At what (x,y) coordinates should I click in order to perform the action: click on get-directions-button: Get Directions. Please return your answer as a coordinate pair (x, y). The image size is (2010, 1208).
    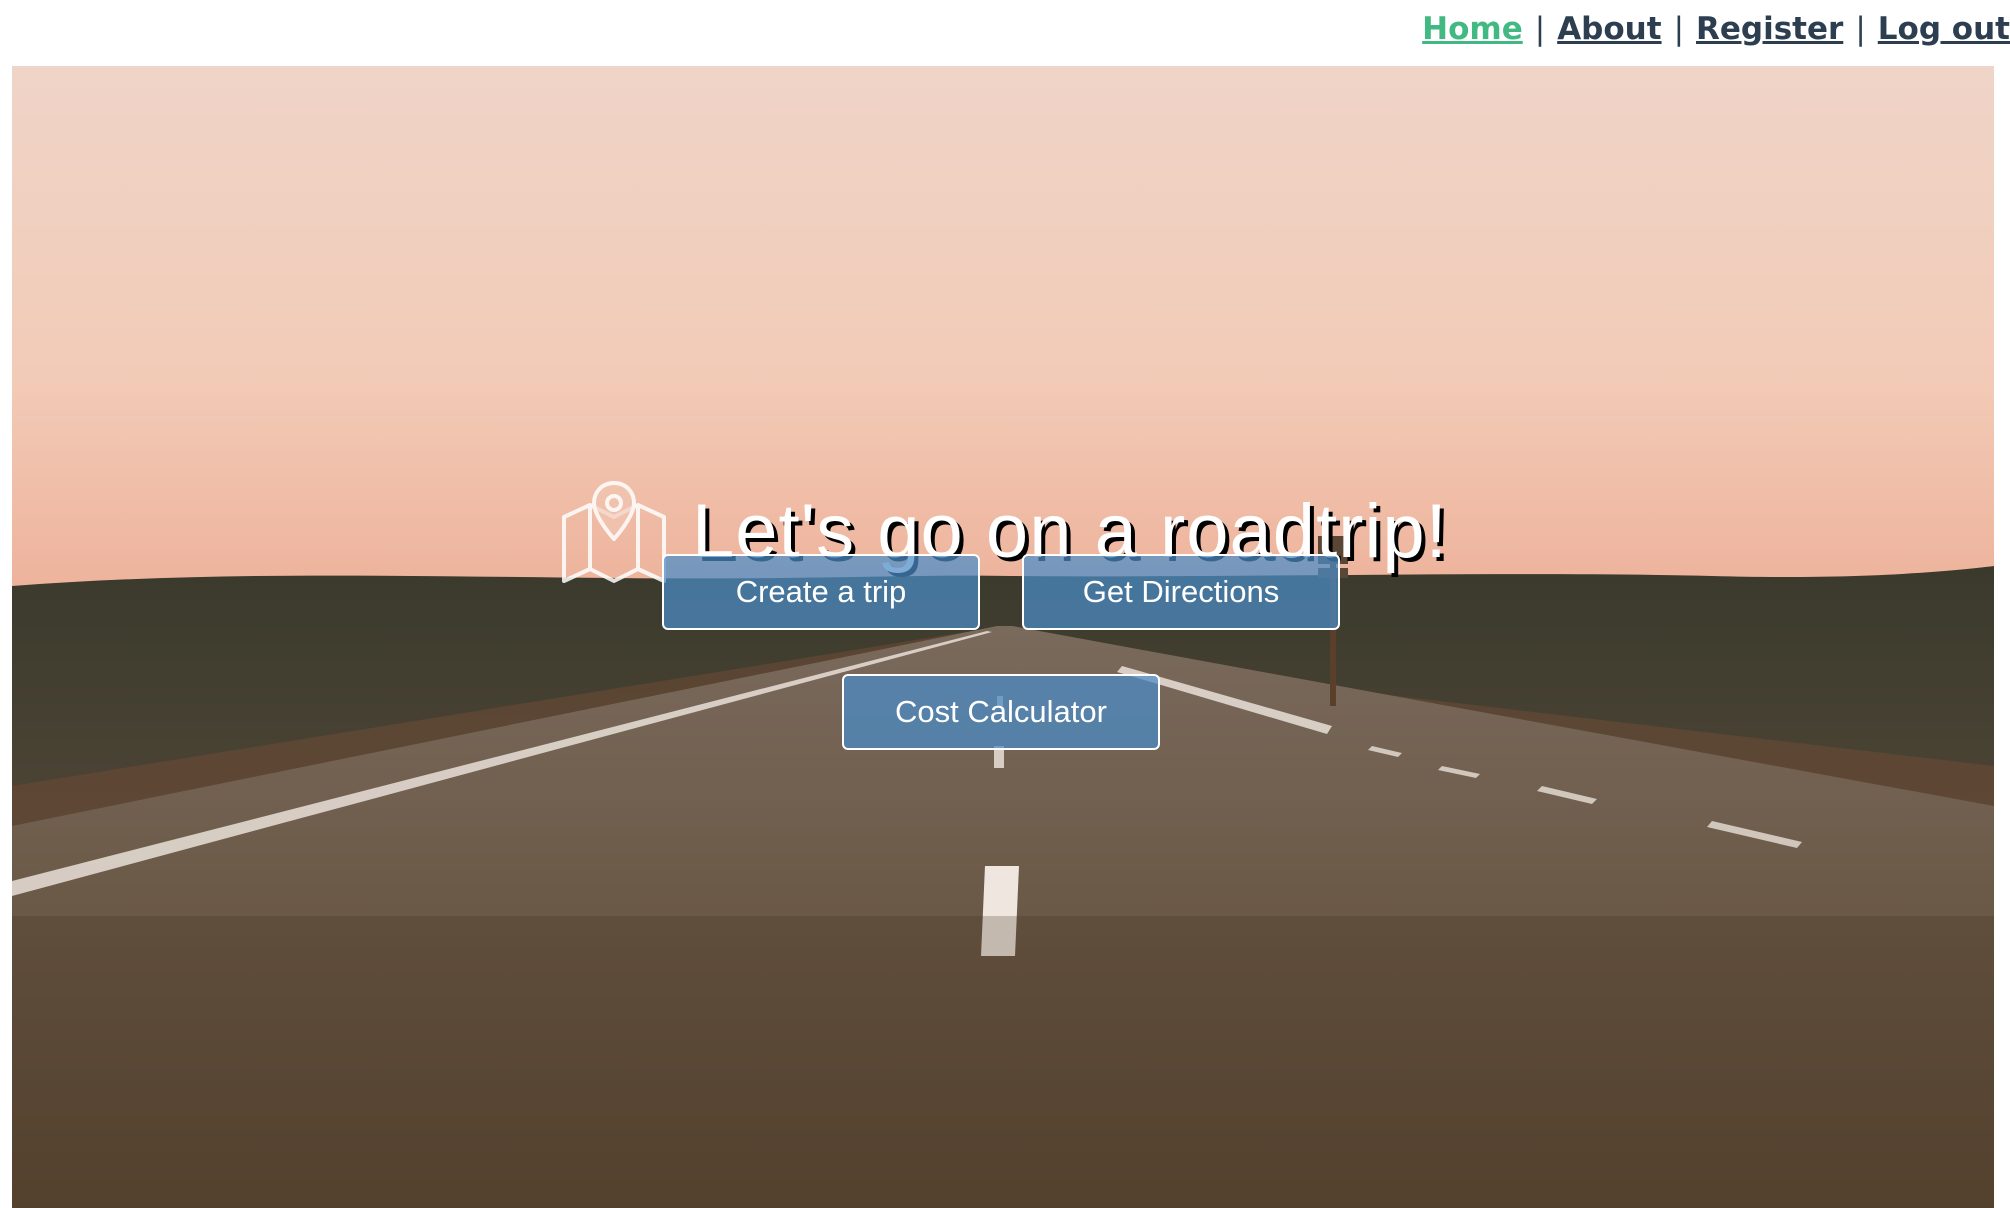
    Looking at the image, I should click on (1181, 592).